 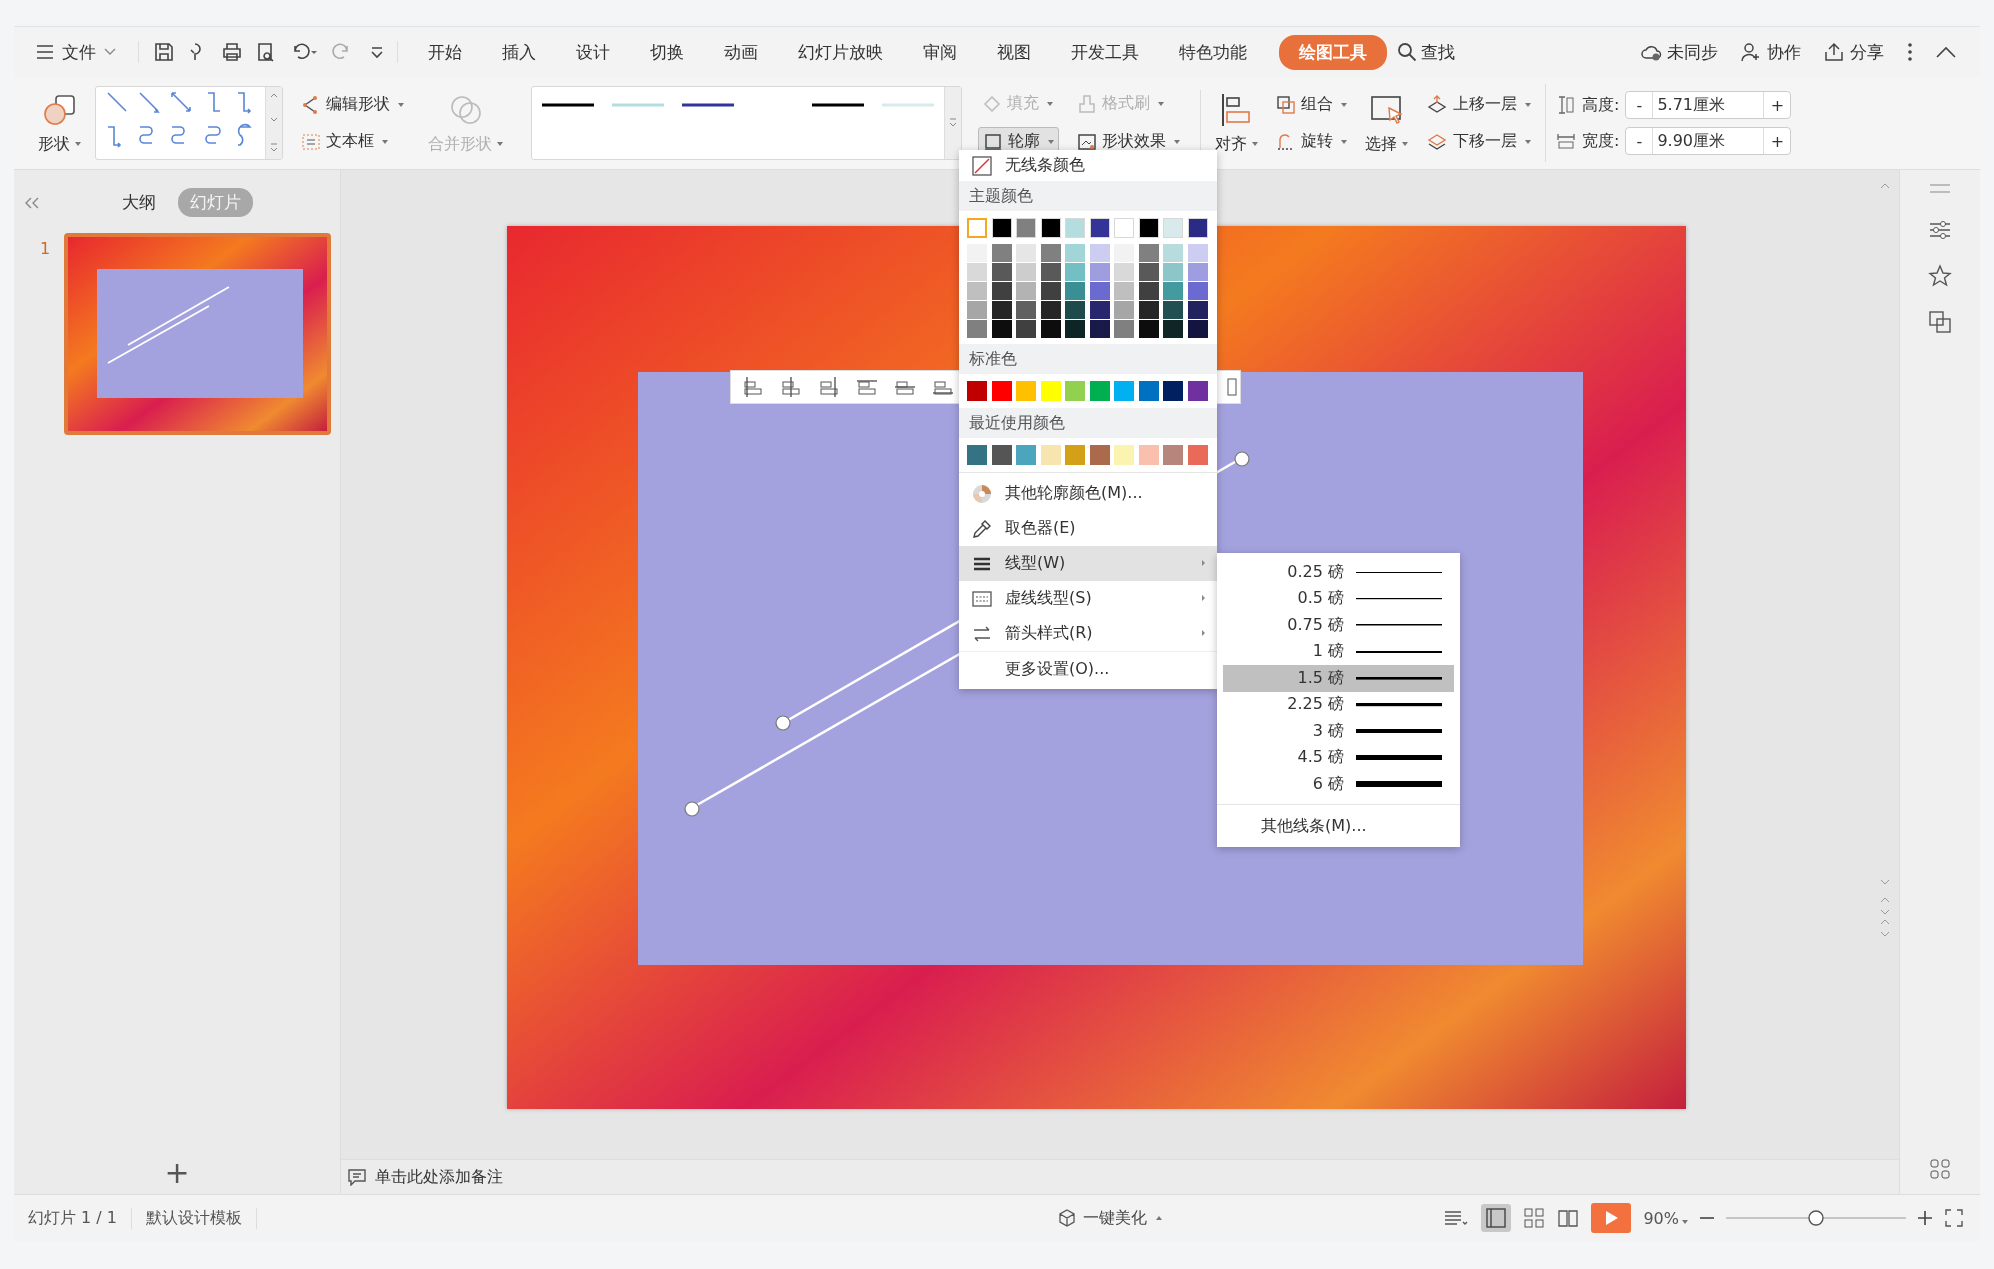 What do you see at coordinates (1105, 52) in the screenshot?
I see `ribbon-tab: 开发工具` at bounding box center [1105, 52].